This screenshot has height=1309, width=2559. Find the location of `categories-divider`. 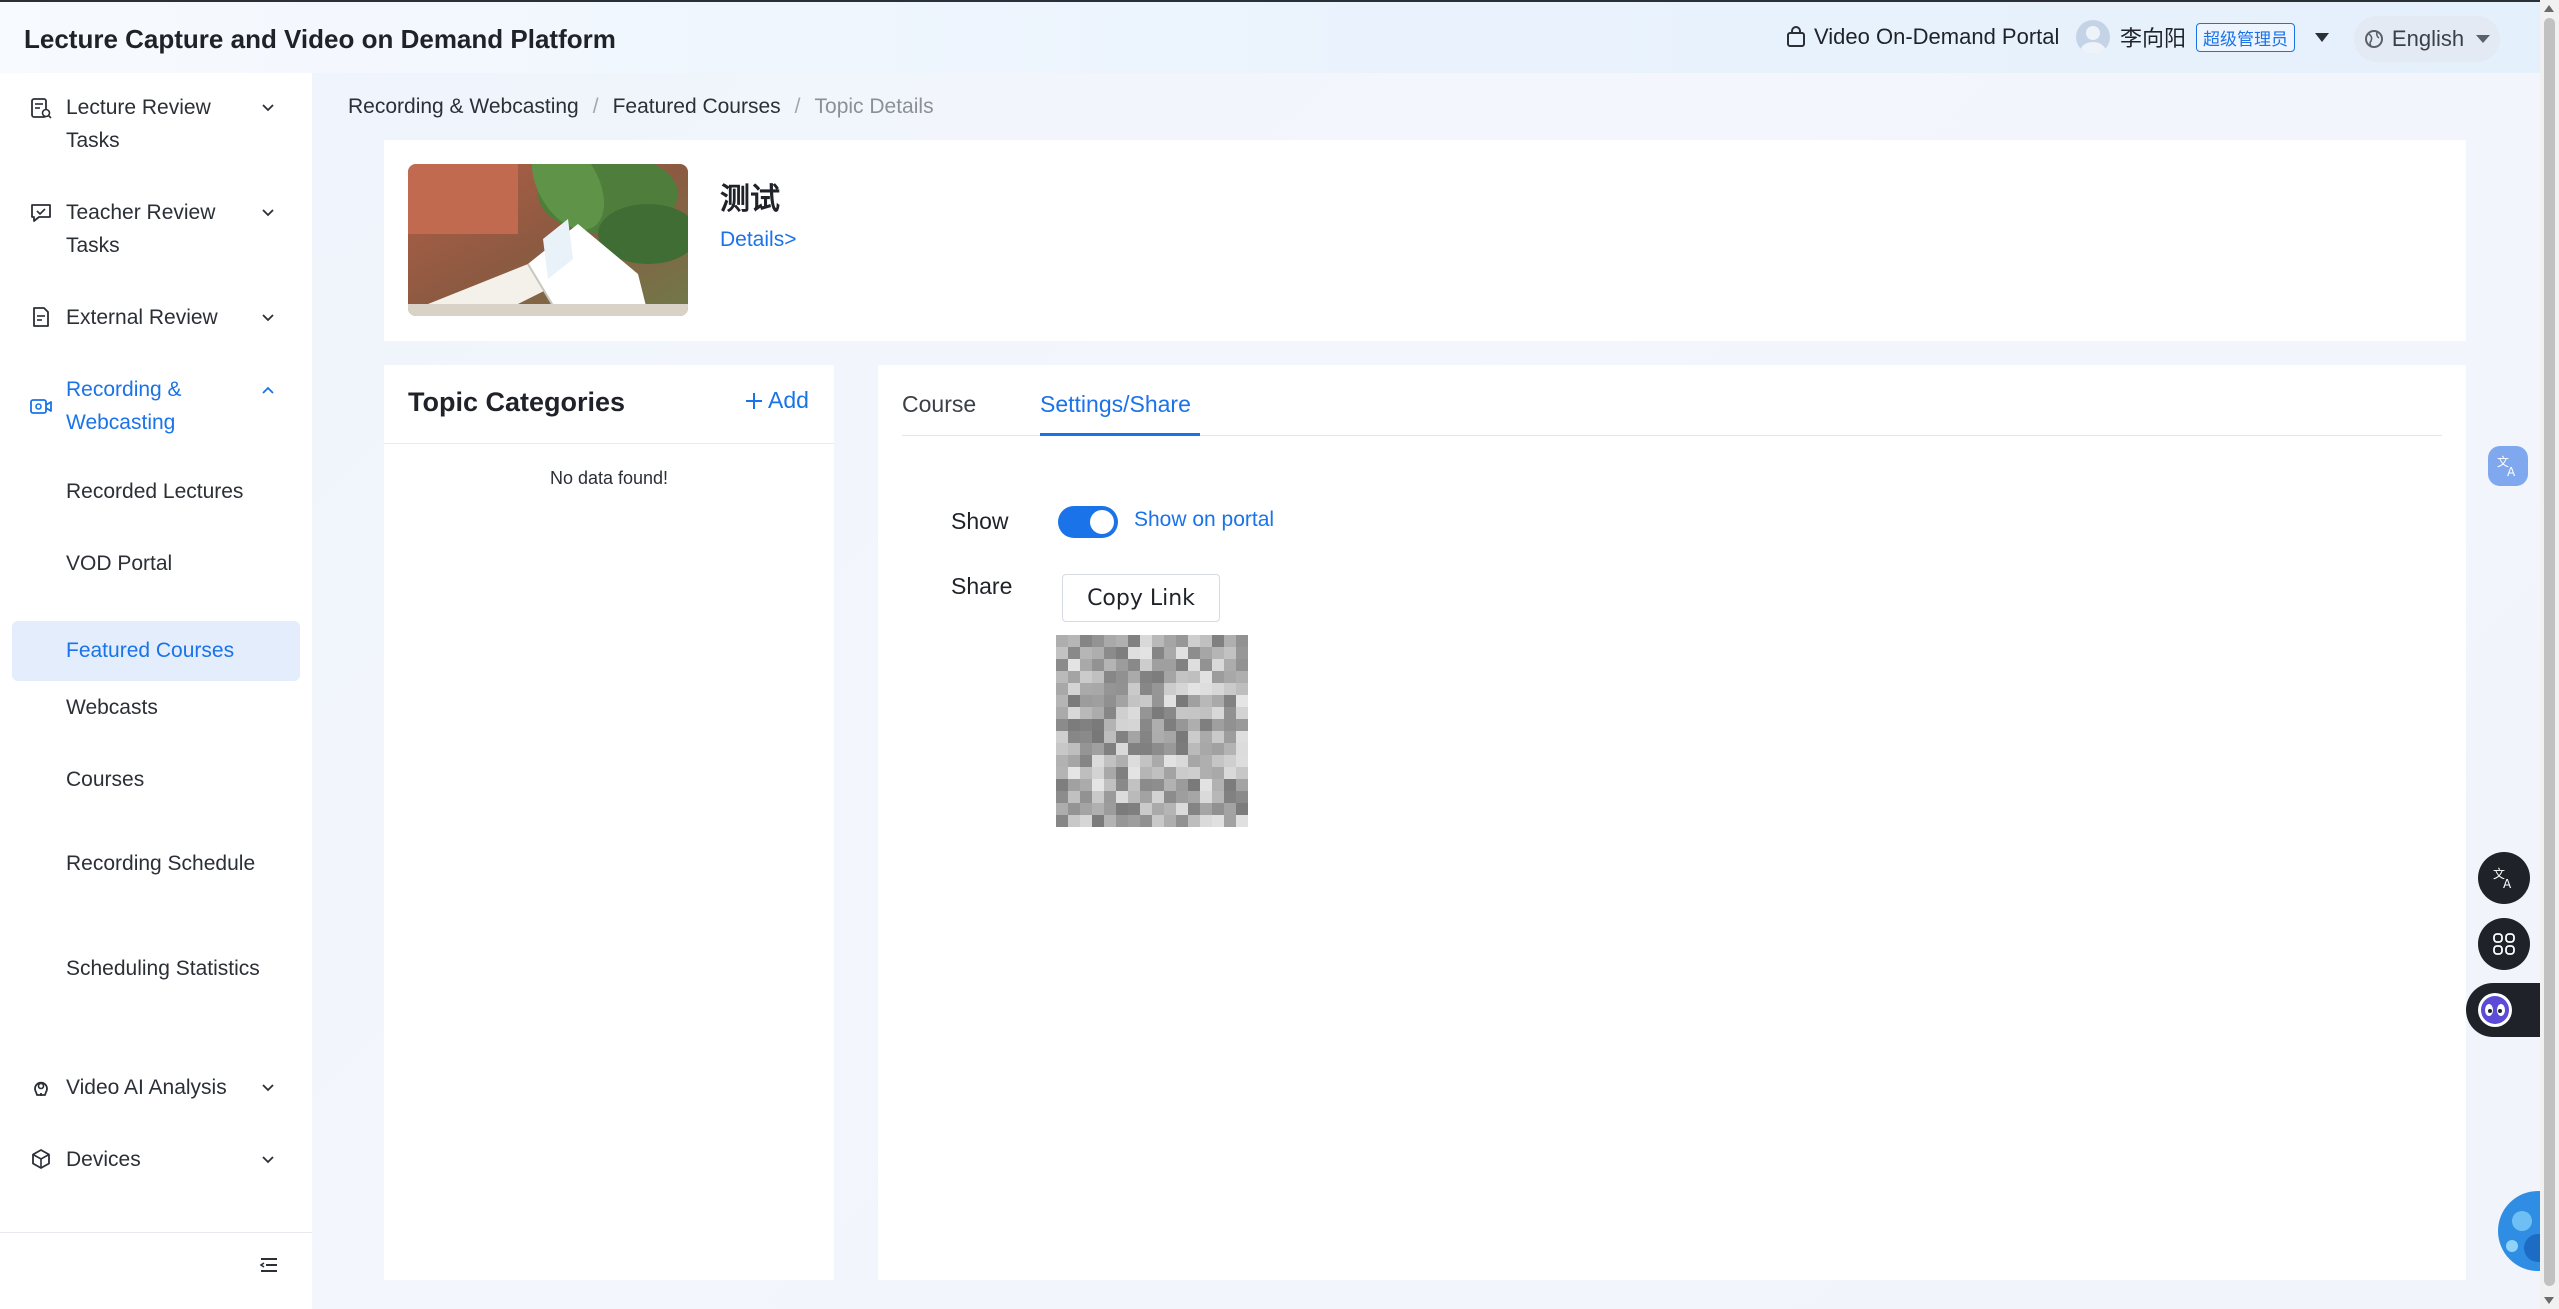

categories-divider is located at coordinates (609, 443).